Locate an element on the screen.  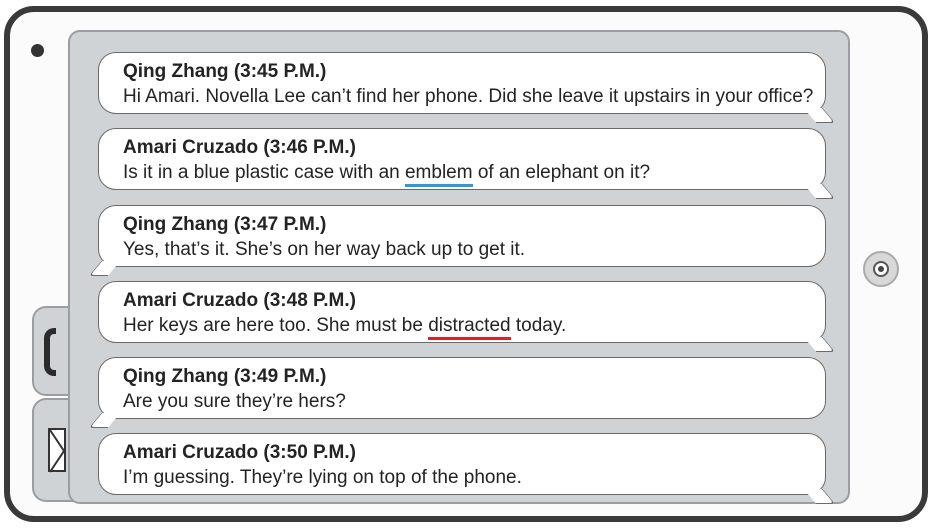
underlined-word: distracted is located at coordinates (469, 327).